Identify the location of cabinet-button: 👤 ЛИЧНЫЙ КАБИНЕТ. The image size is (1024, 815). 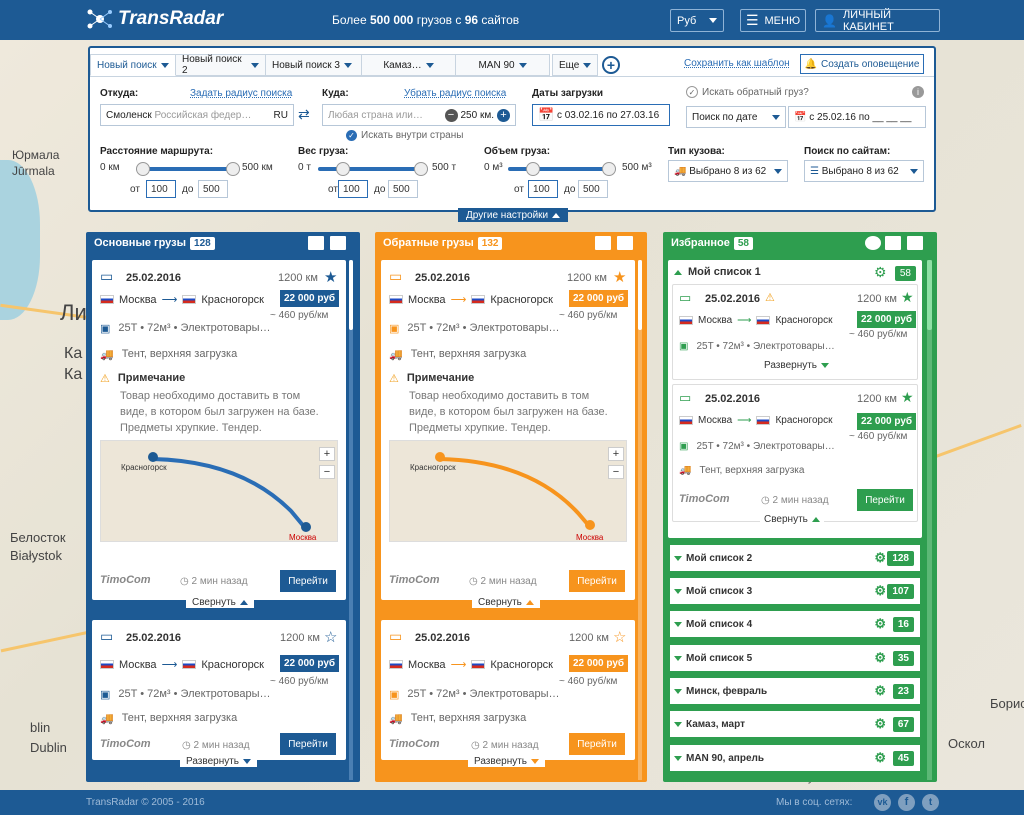
(877, 21).